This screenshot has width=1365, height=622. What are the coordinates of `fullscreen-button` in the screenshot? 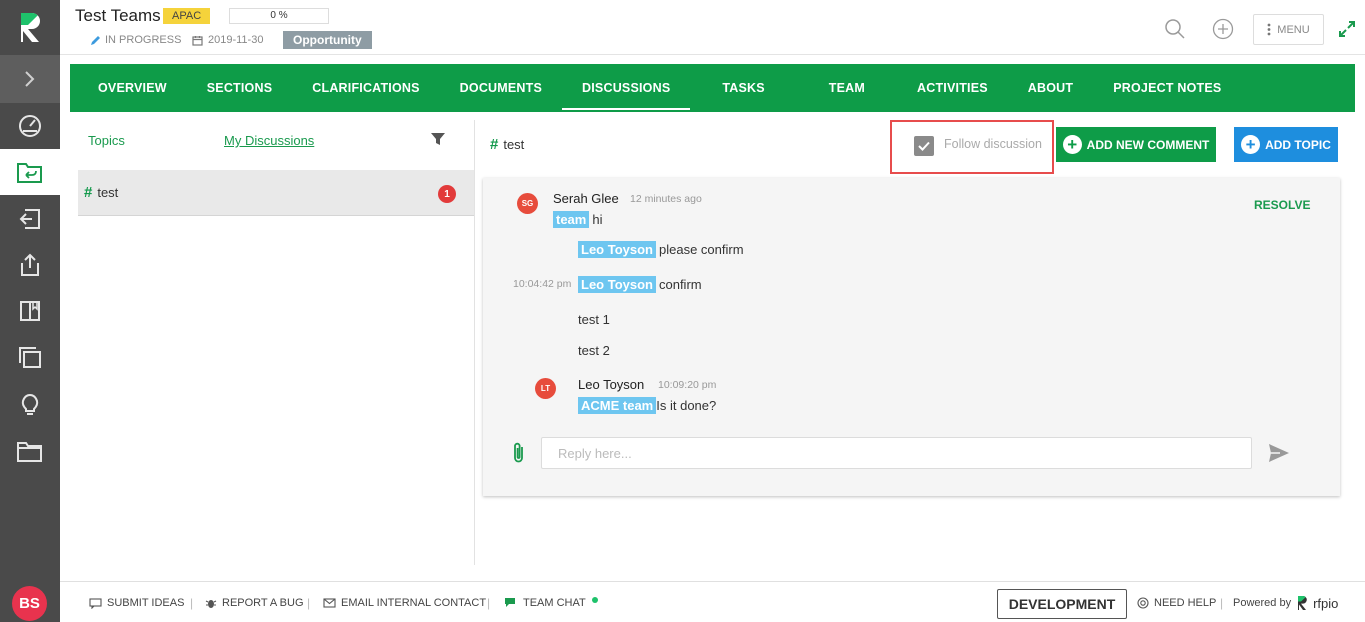 It's located at (1347, 29).